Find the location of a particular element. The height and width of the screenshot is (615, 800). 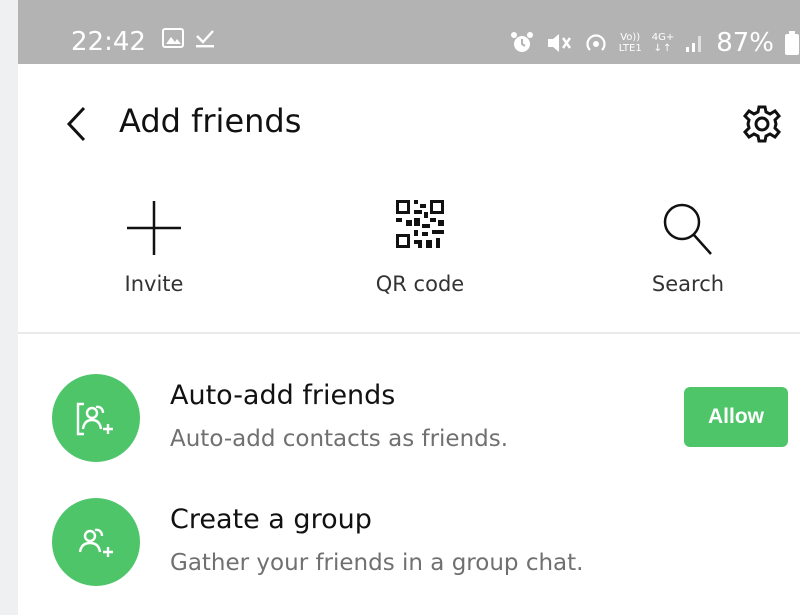

download-check-icon is located at coordinates (205, 39).